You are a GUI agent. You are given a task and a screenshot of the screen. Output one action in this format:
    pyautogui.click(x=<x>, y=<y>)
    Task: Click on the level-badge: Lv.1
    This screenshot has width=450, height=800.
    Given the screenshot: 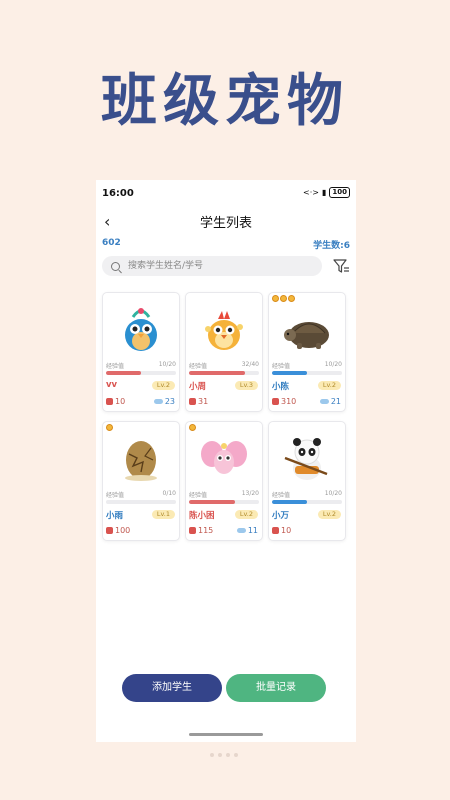 What is the action you would take?
    pyautogui.click(x=163, y=514)
    